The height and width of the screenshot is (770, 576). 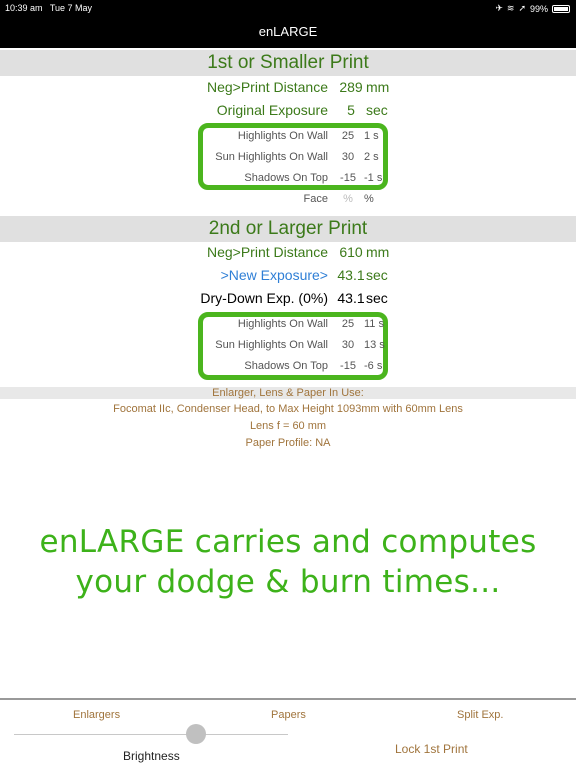 What do you see at coordinates (267, 252) in the screenshot?
I see `second-distance-label: Neg>Print Distance` at bounding box center [267, 252].